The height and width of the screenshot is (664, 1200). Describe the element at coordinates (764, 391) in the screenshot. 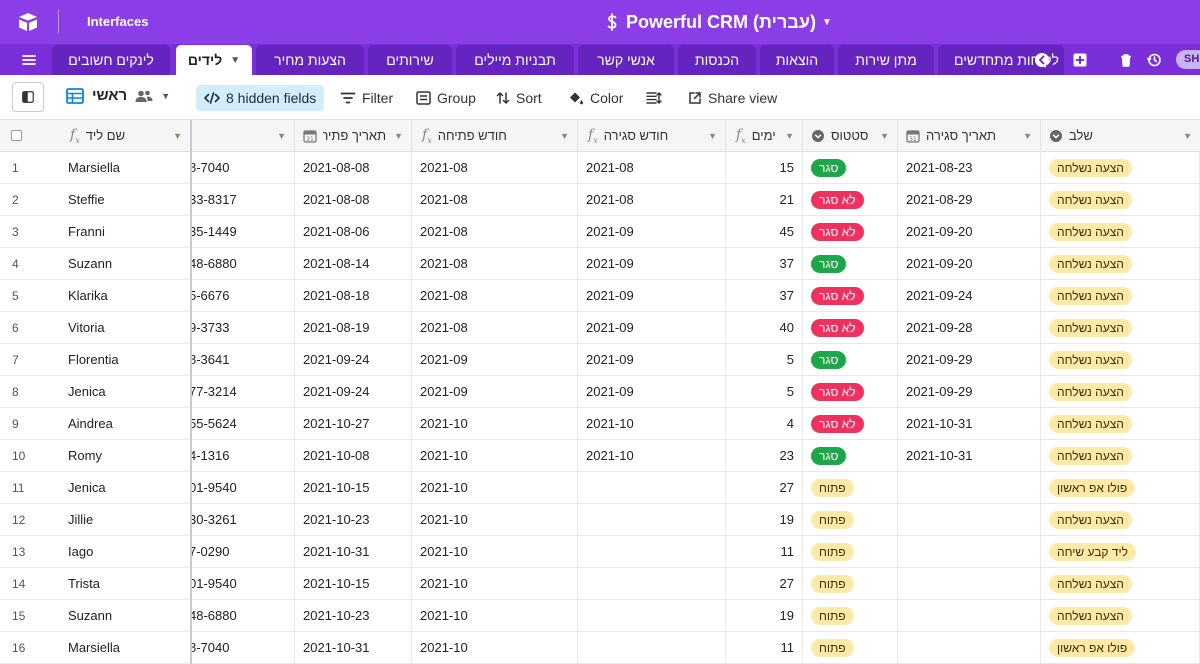

I see `cell-days: 5` at that location.